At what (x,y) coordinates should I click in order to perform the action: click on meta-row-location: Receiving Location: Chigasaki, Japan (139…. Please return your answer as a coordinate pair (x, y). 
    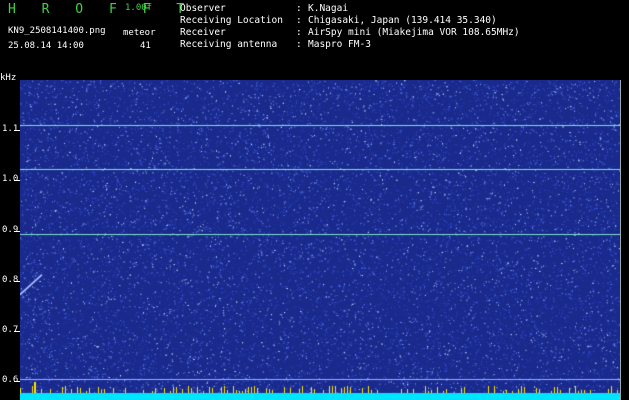
    Looking at the image, I should click on (338, 20).